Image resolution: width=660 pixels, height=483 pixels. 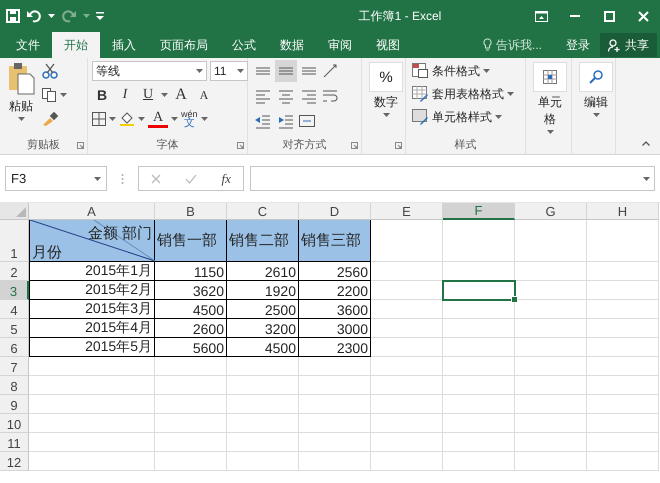 I want to click on undo-icon, so click(x=34, y=16).